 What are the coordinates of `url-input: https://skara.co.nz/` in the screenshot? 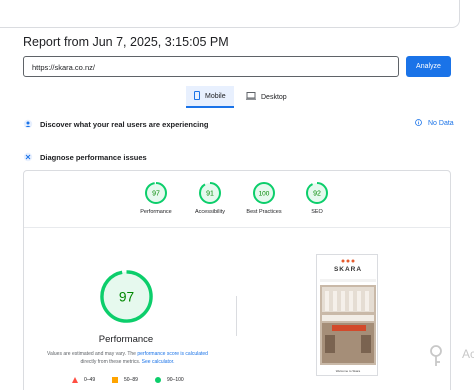 It's located at (211, 66).